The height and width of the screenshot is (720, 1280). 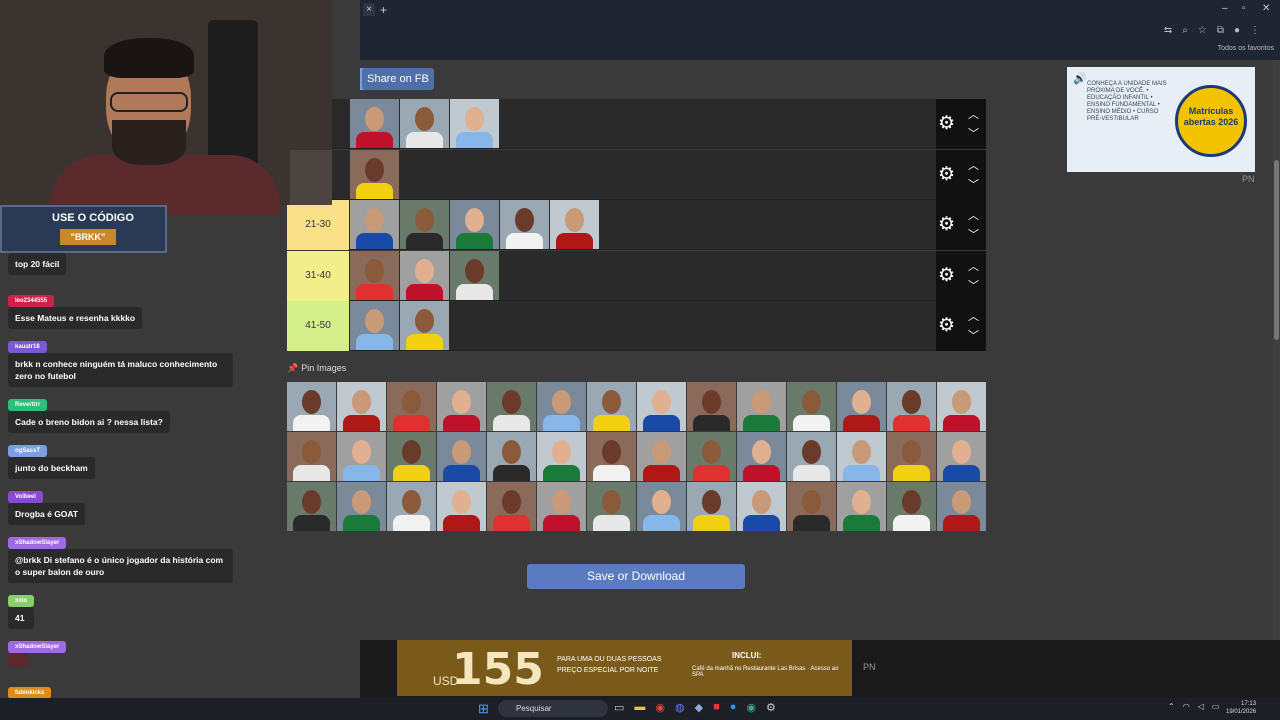 I want to click on pin-images-toggle: 📌 Pin Images, so click(x=316, y=368).